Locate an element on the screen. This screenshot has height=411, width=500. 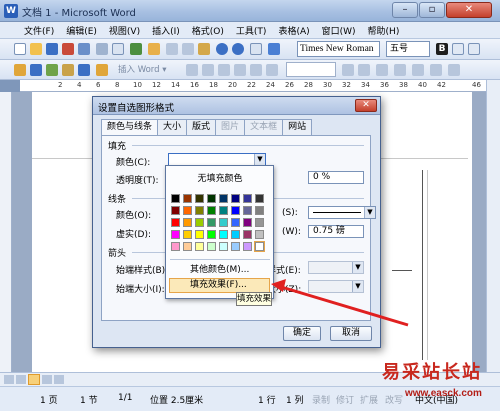
tab-size: 大小 is located at coordinates (172, 127).